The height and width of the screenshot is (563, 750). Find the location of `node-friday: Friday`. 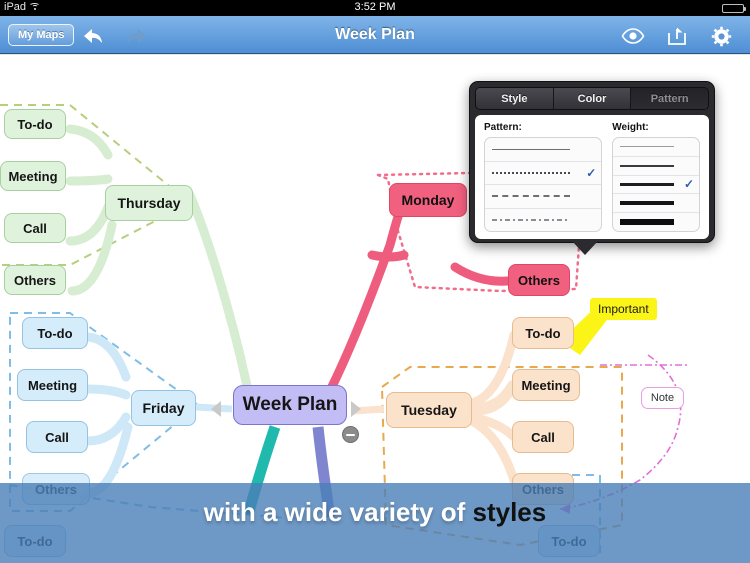

node-friday: Friday is located at coordinates (163, 408).